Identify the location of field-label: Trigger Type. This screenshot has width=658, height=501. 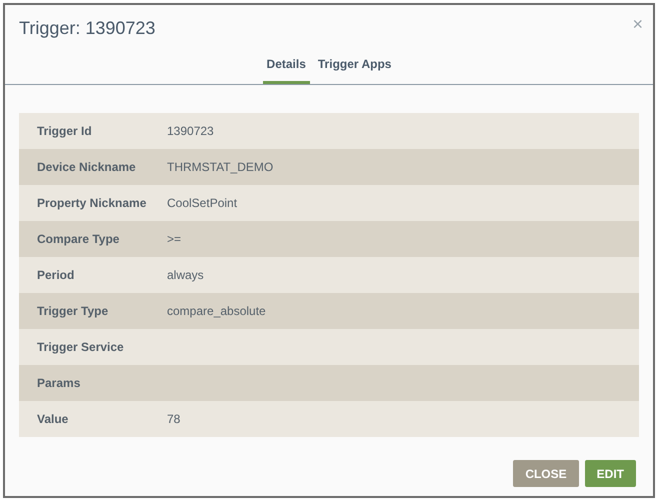
(73, 311).